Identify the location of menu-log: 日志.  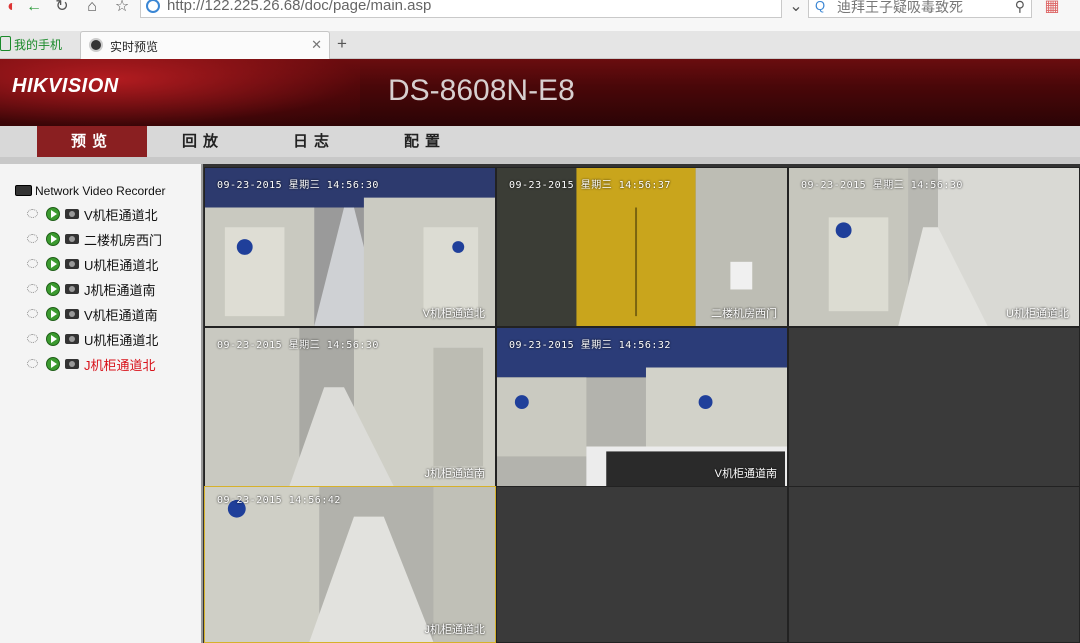
(314, 141).